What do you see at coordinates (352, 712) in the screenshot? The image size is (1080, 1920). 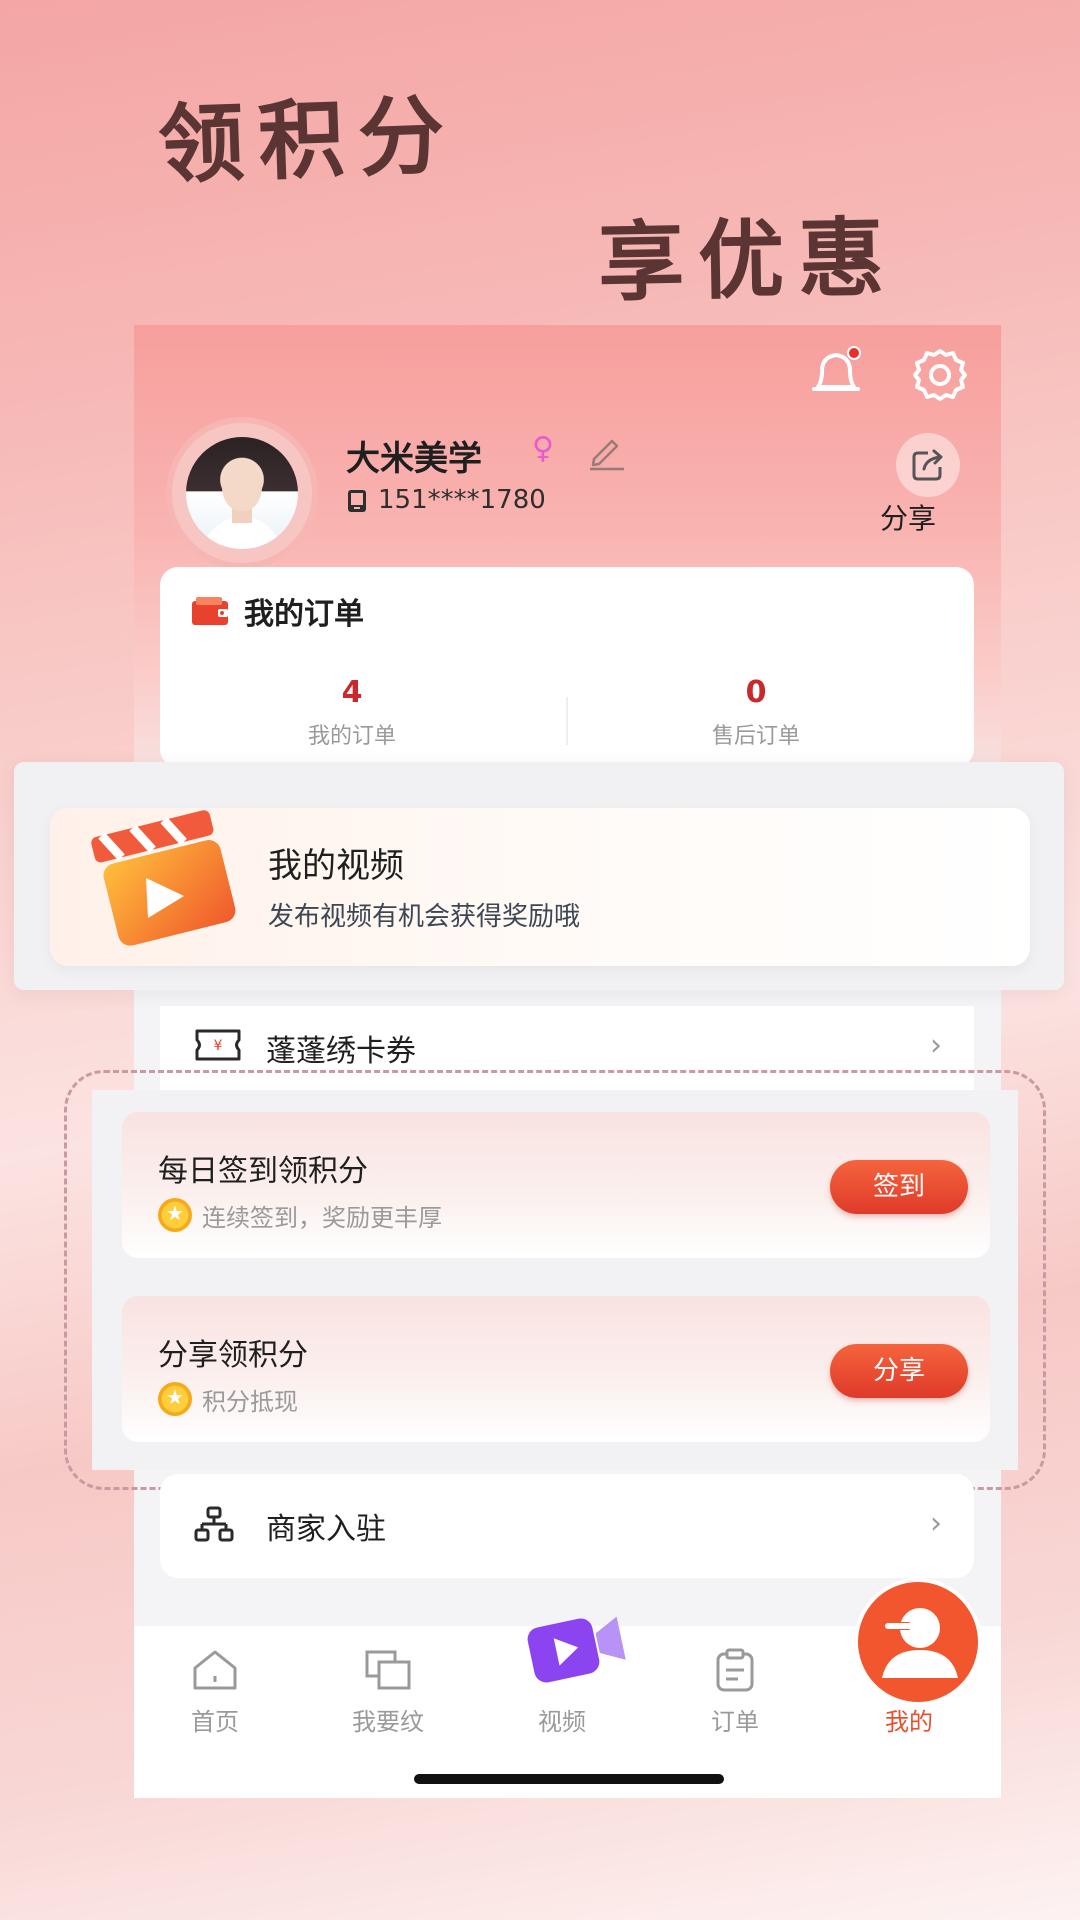 I see `order-stat-all: 4 我的订单` at bounding box center [352, 712].